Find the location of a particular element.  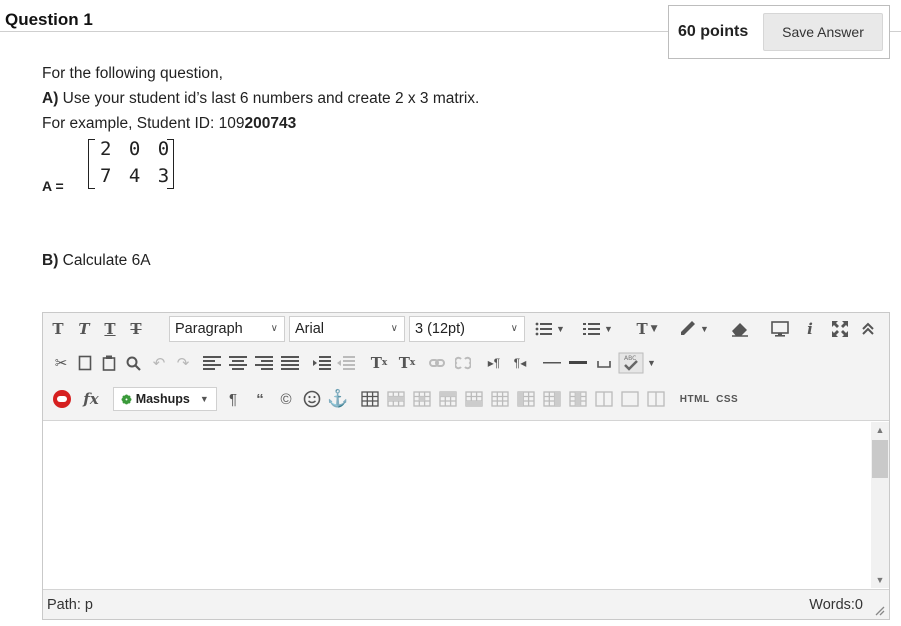

paste-icon is located at coordinates (109, 363).